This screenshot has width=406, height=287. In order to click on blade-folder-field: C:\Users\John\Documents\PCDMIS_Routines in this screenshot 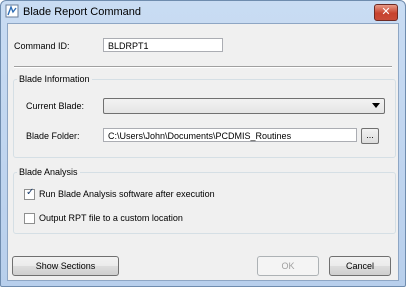, I will do `click(230, 135)`.